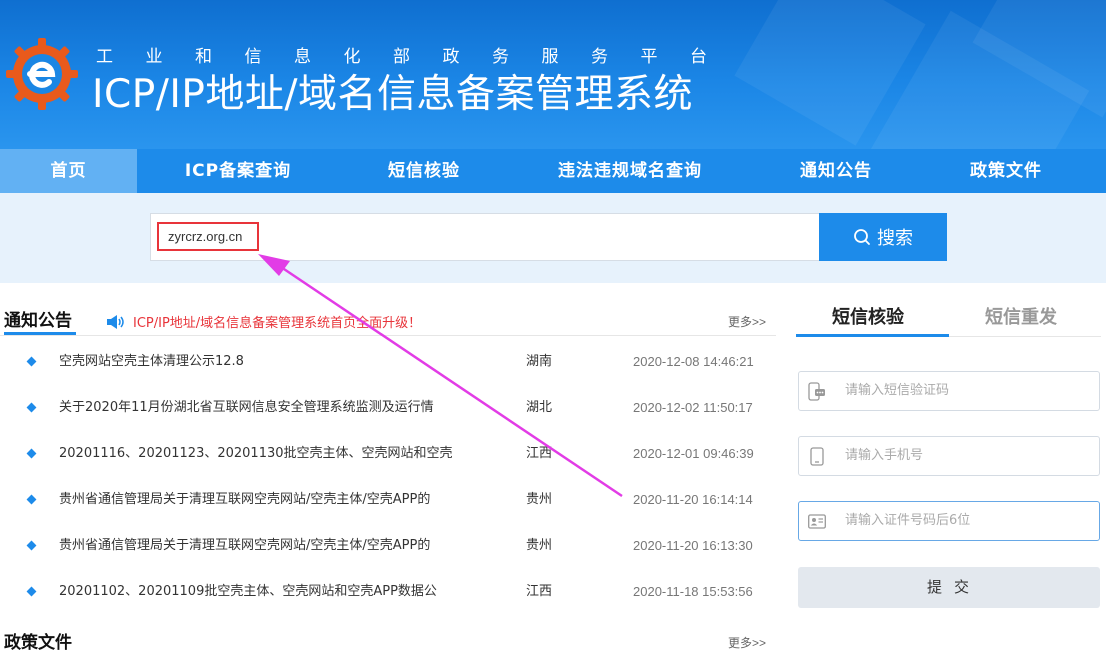 The height and width of the screenshot is (658, 1106). I want to click on search-button: 搜索, so click(883, 237).